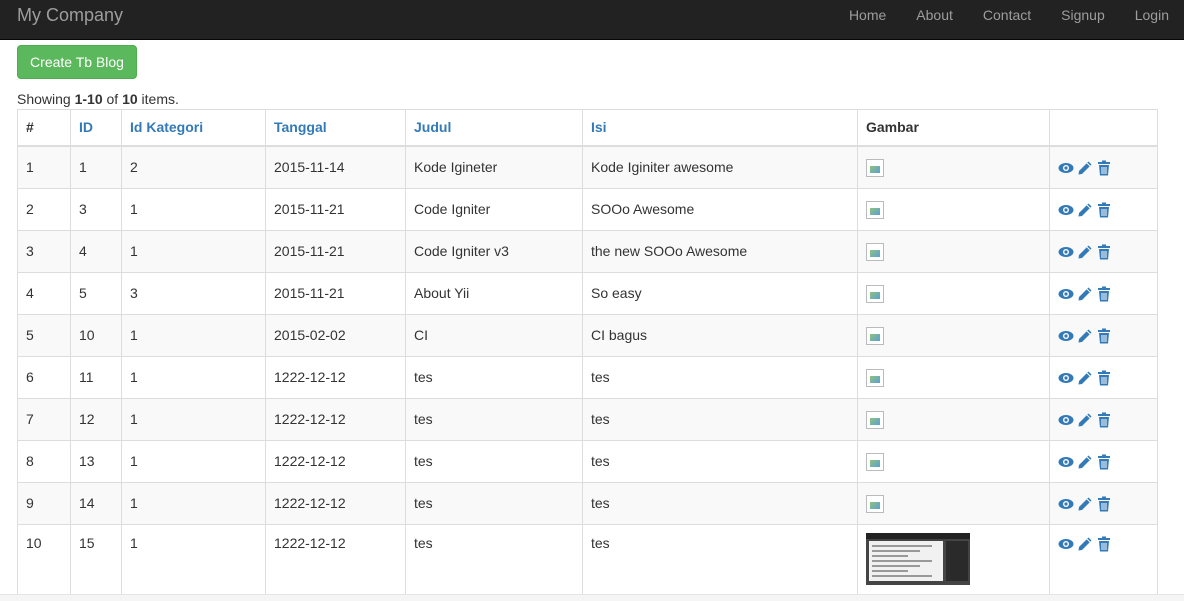  I want to click on brand-link: My Company, so click(70, 15).